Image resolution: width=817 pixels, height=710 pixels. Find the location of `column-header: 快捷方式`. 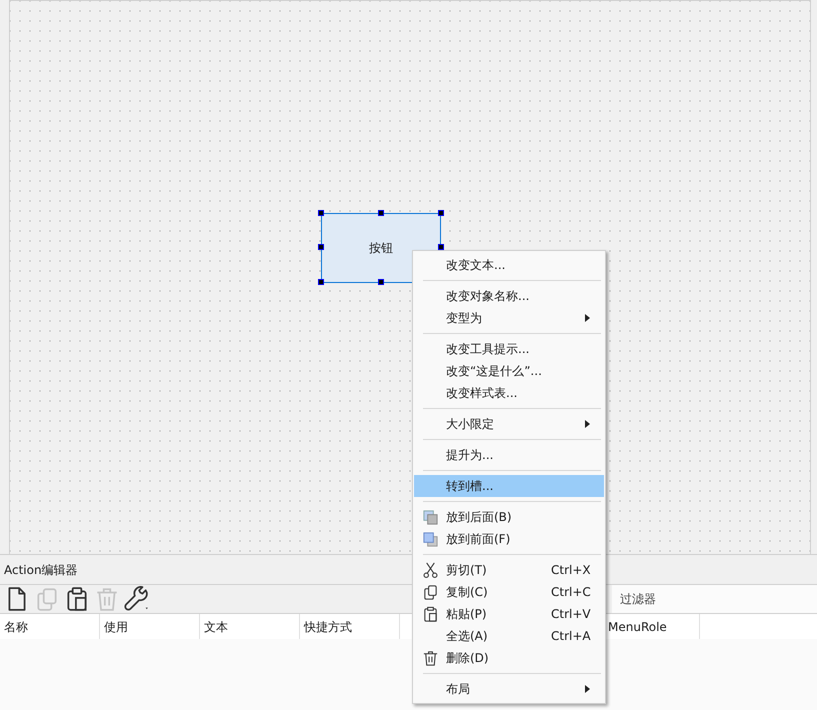

column-header: 快捷方式 is located at coordinates (328, 627).